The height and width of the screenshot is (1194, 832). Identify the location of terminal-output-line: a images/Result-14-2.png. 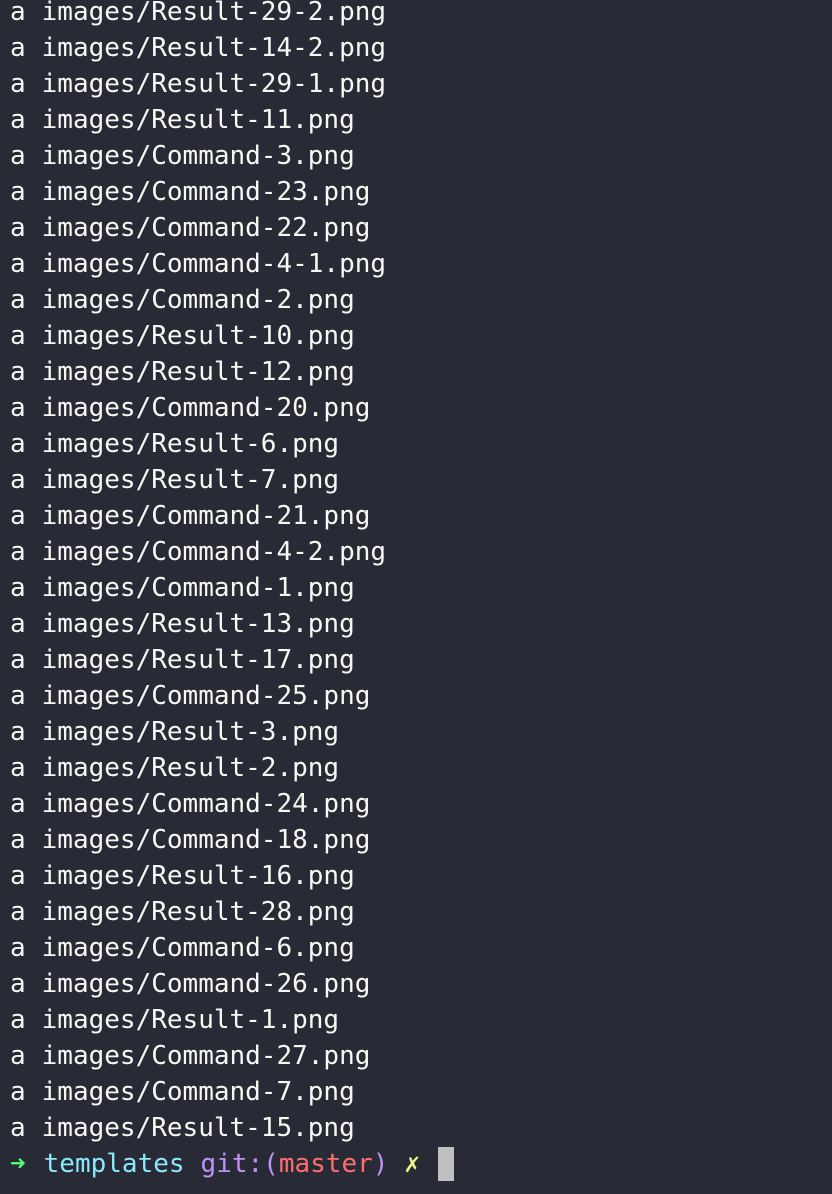
(421, 48).